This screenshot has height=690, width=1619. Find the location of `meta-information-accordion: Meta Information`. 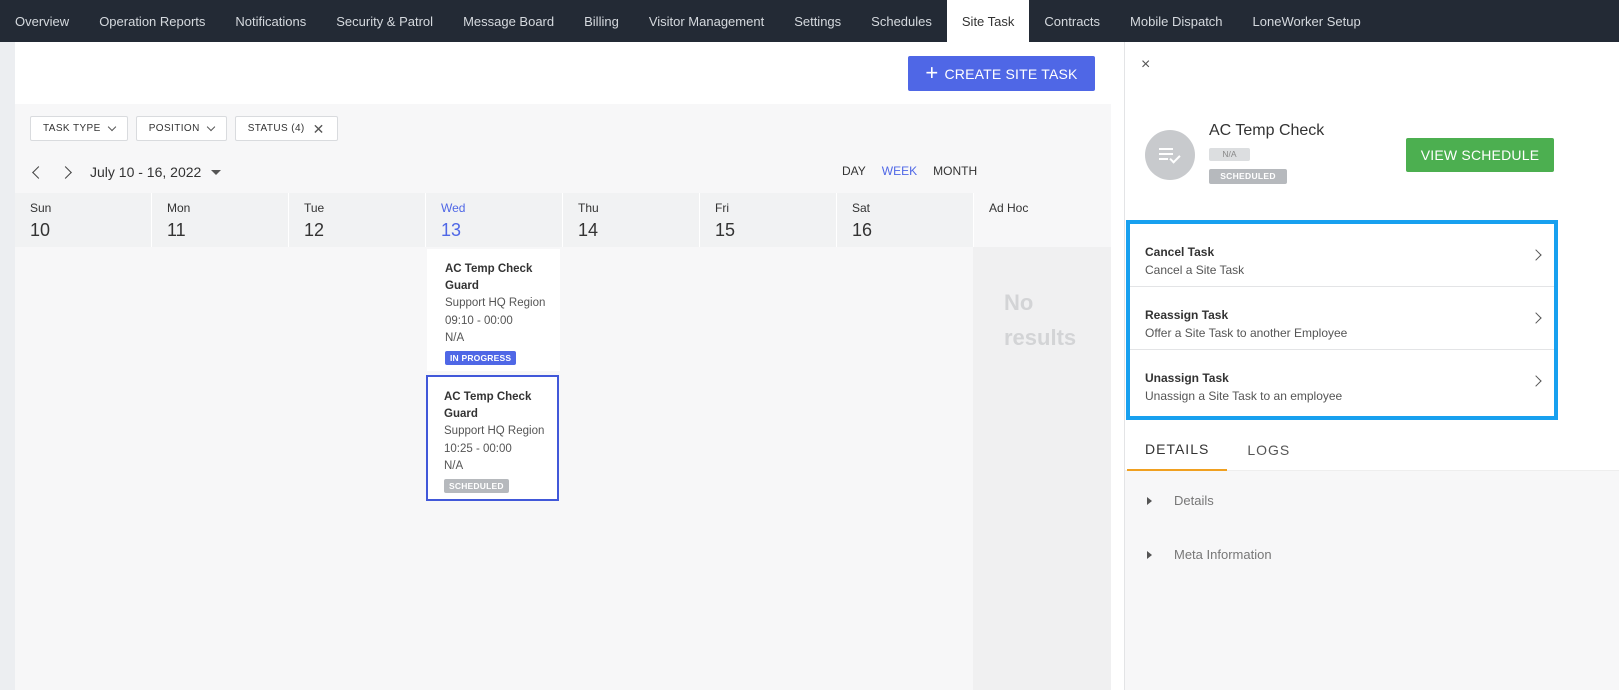

meta-information-accordion: Meta Information is located at coordinates (1209, 554).